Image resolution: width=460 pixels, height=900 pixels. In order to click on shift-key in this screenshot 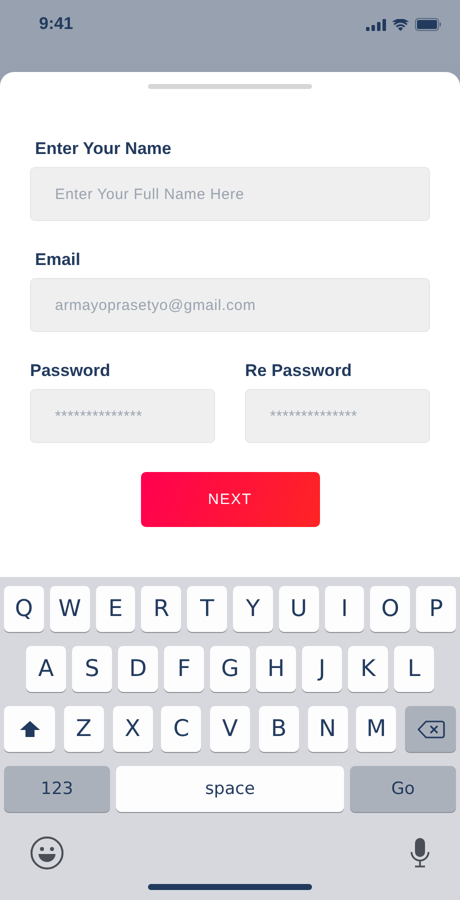, I will do `click(29, 729)`.